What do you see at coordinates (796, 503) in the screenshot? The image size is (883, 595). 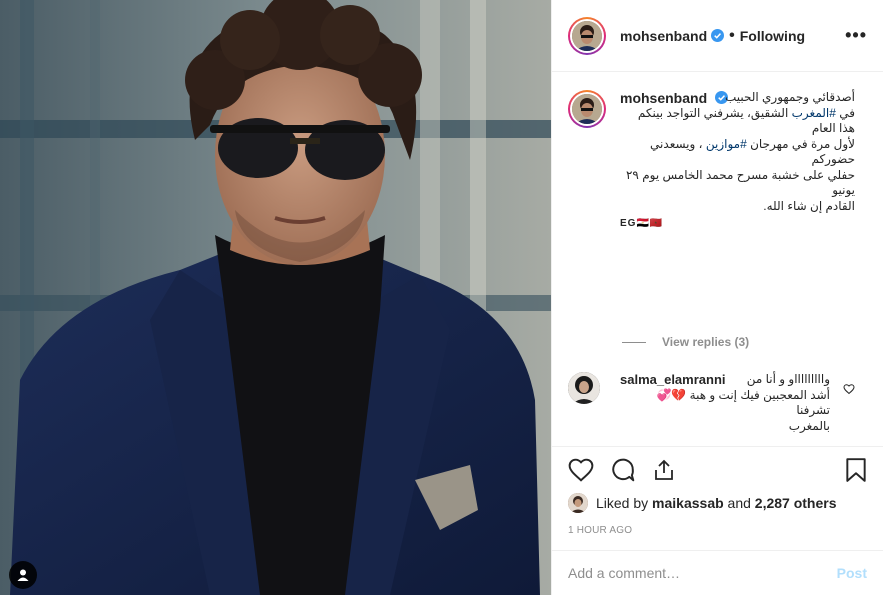 I see `likes-count-link: 2,287 others` at bounding box center [796, 503].